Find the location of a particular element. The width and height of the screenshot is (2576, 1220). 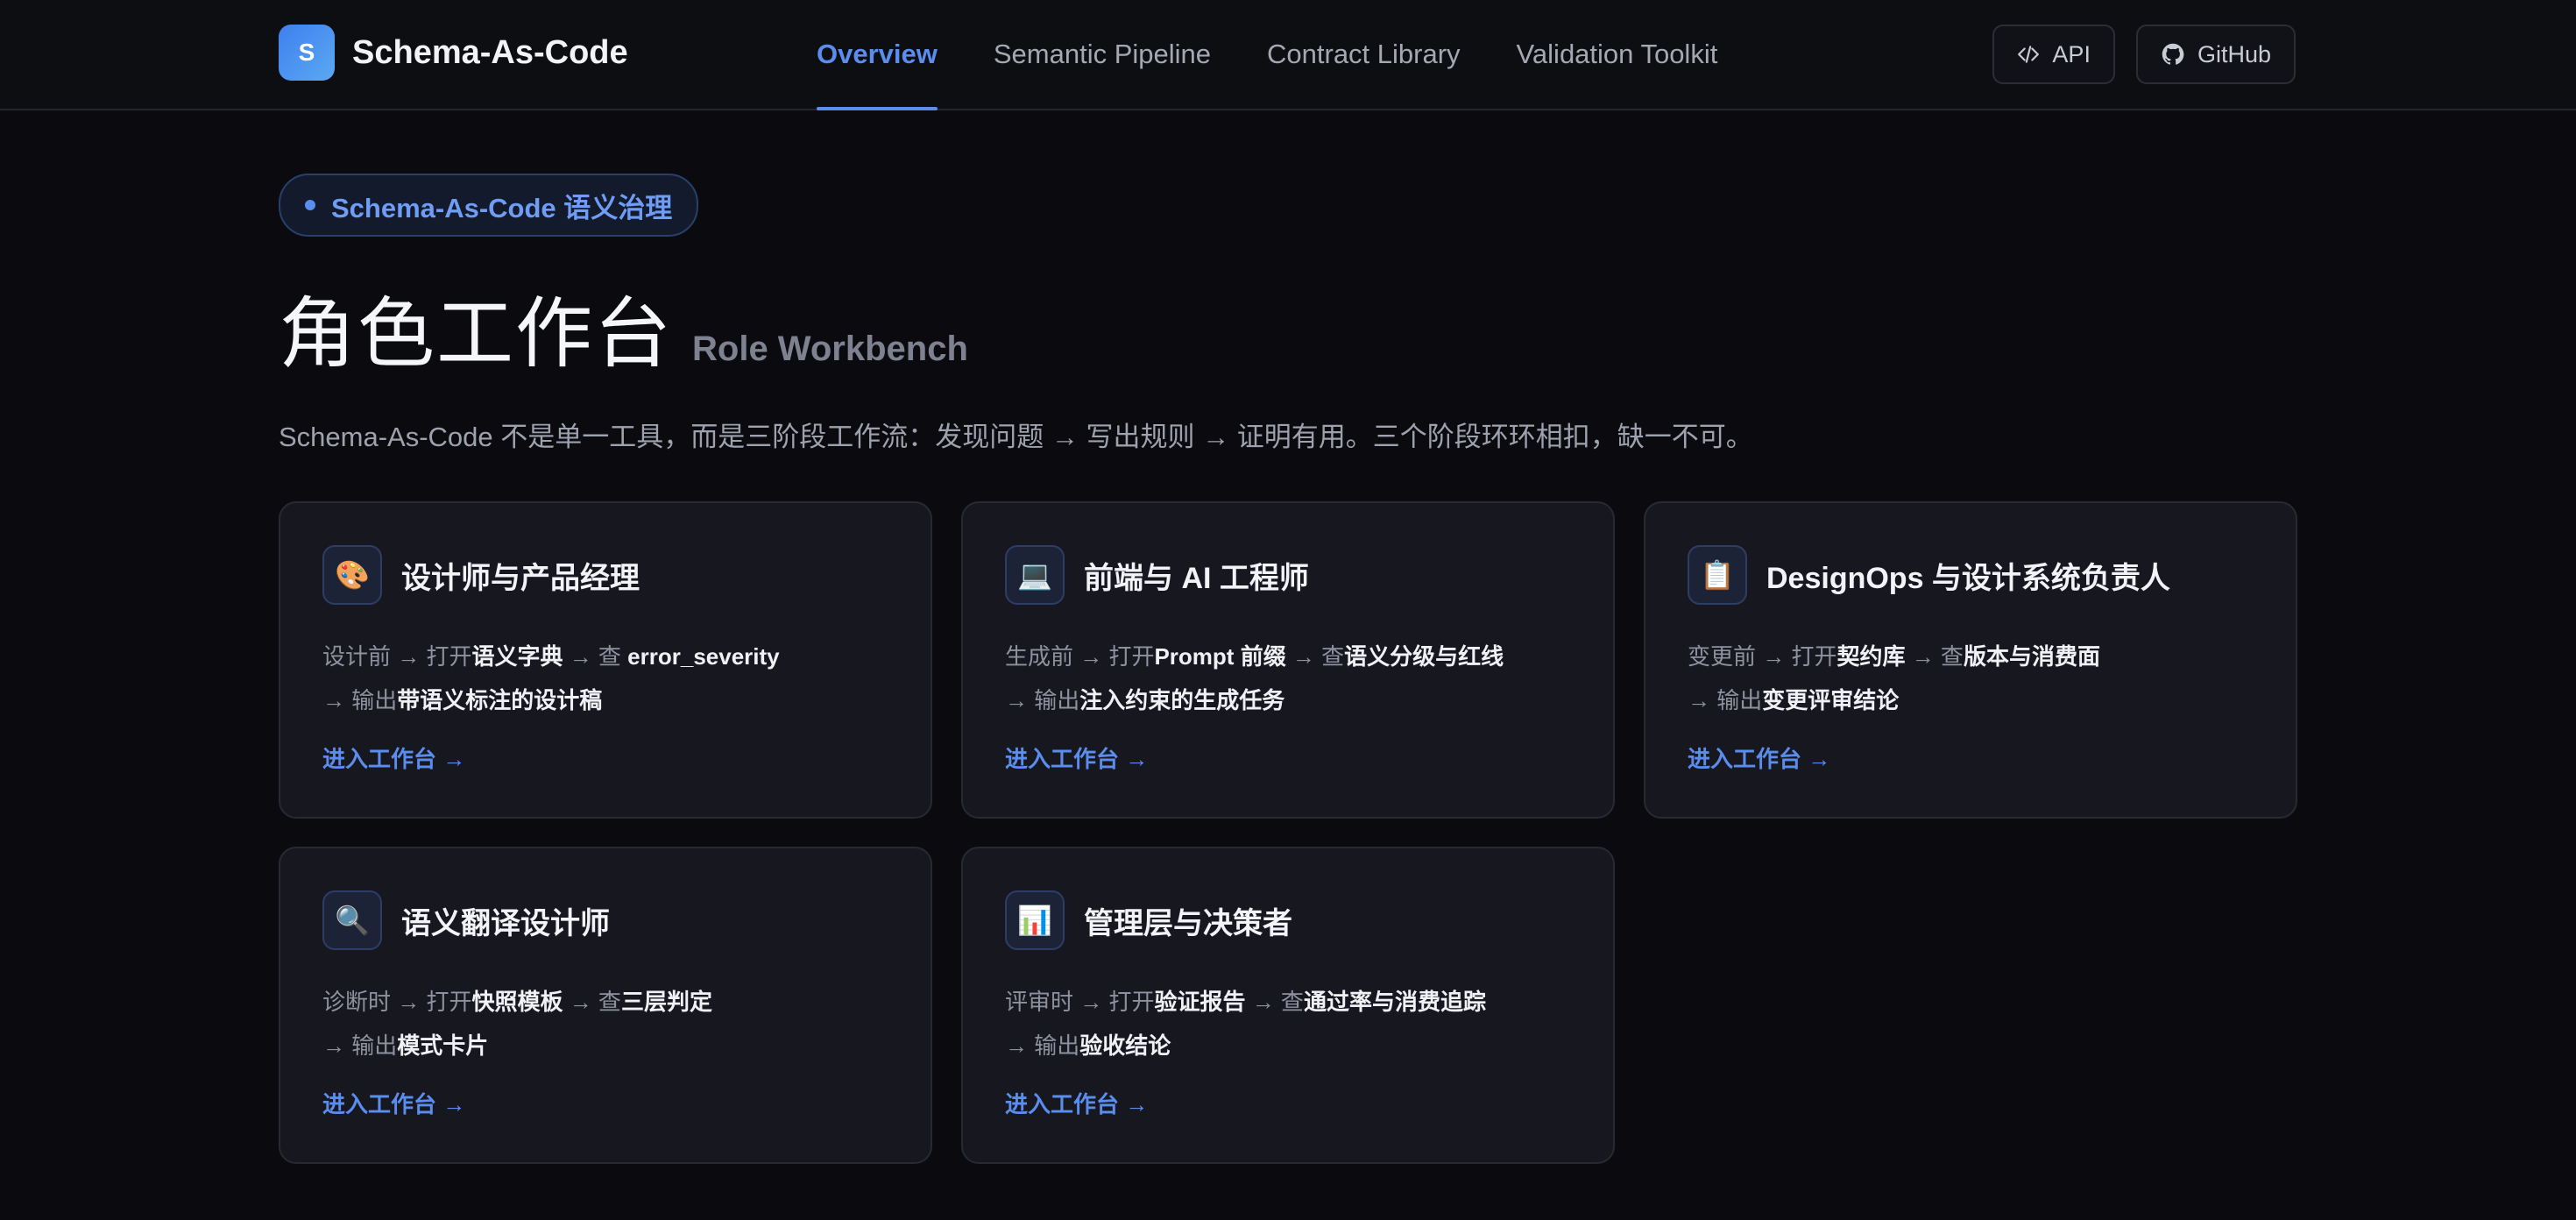

card-header: 📊 管理层与决策者 is located at coordinates (1288, 920).